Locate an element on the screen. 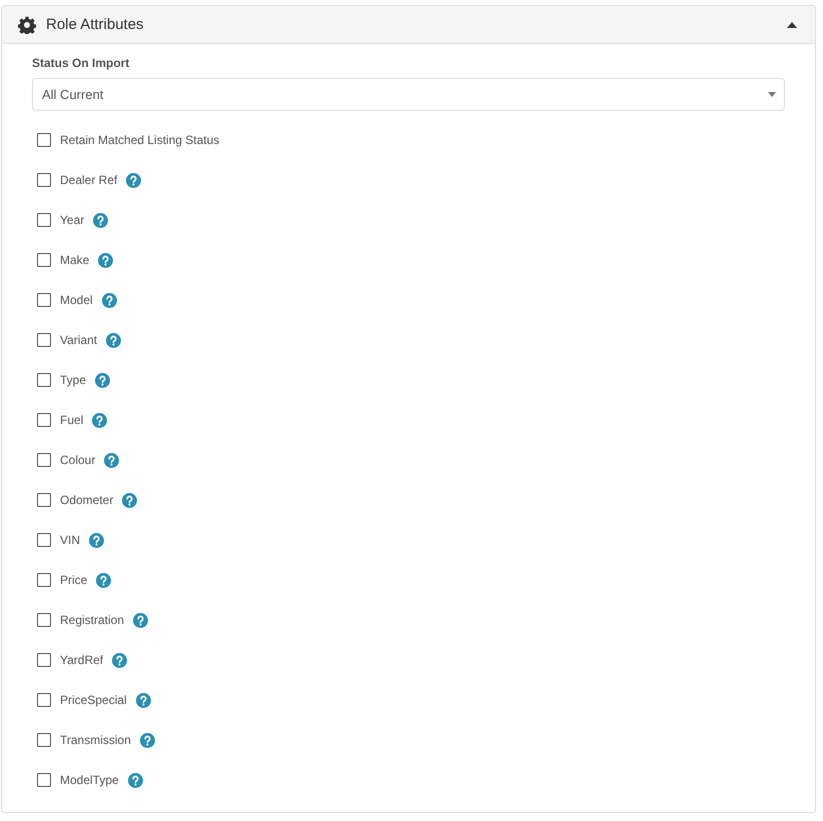  checkbox-label: Price is located at coordinates (74, 580).